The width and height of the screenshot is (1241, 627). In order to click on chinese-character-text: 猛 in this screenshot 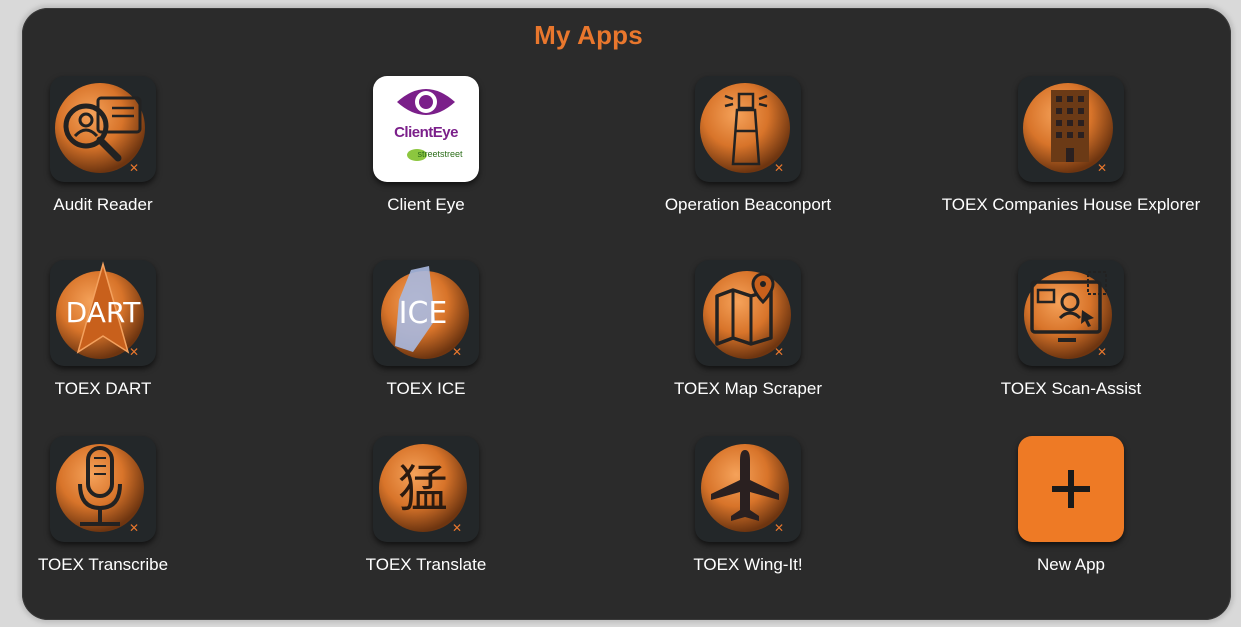, I will do `click(423, 489)`.